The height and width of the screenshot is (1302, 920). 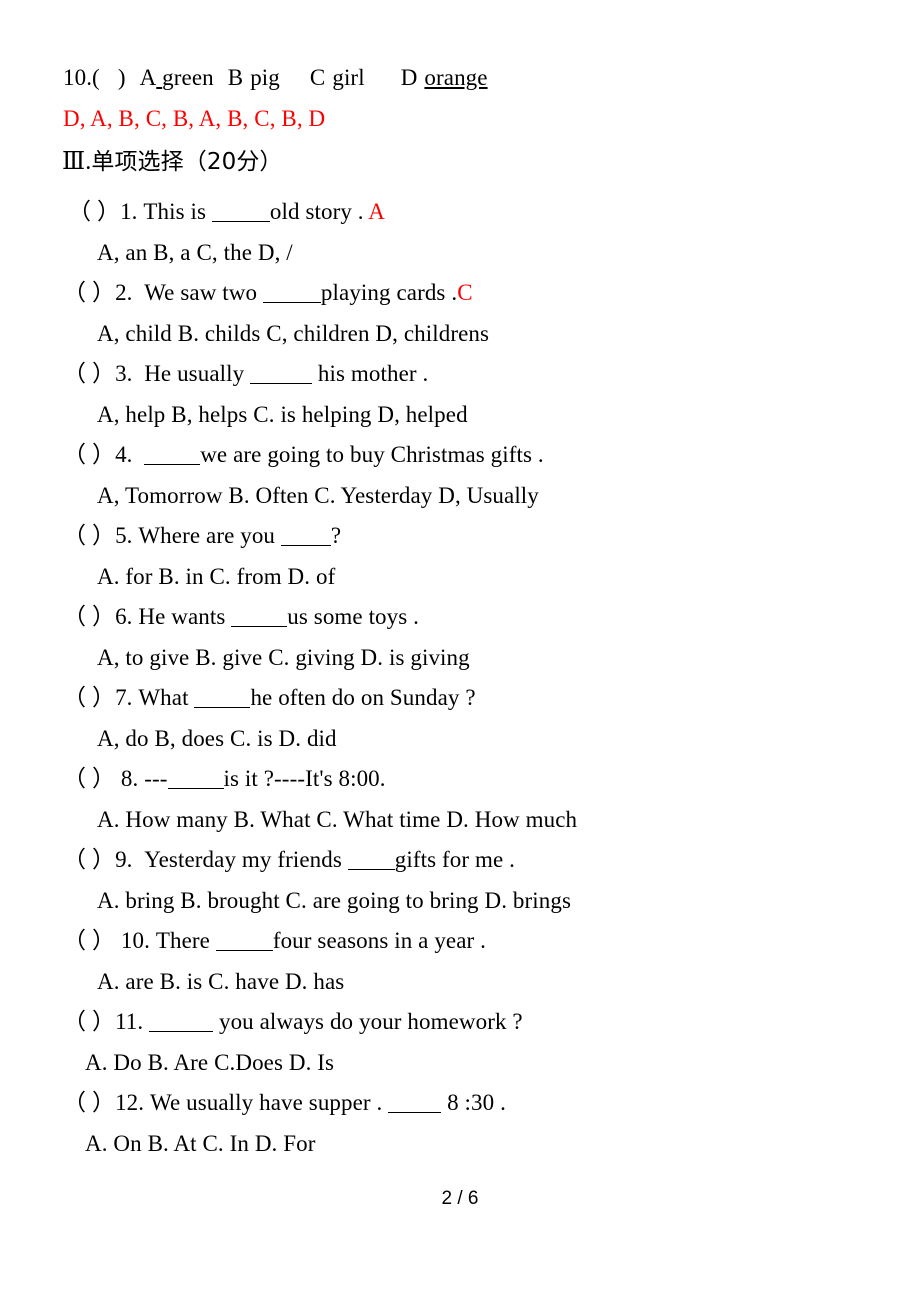 I want to click on question-3-number: 3., so click(x=124, y=373).